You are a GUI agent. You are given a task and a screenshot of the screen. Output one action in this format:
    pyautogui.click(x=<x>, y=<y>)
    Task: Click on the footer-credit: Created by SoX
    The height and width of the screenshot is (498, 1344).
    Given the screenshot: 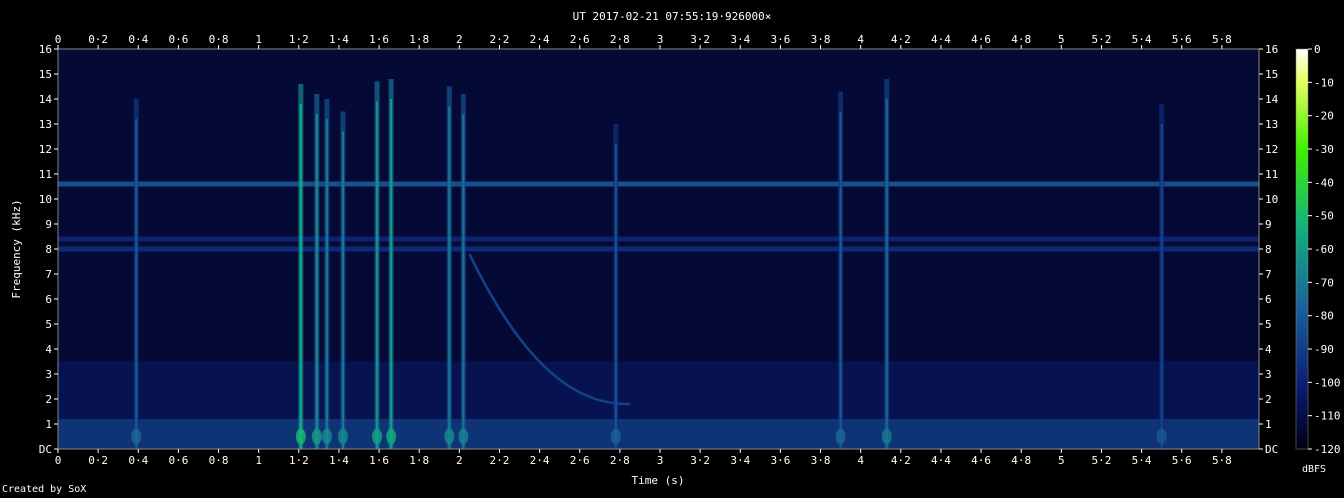 What is the action you would take?
    pyautogui.click(x=44, y=489)
    